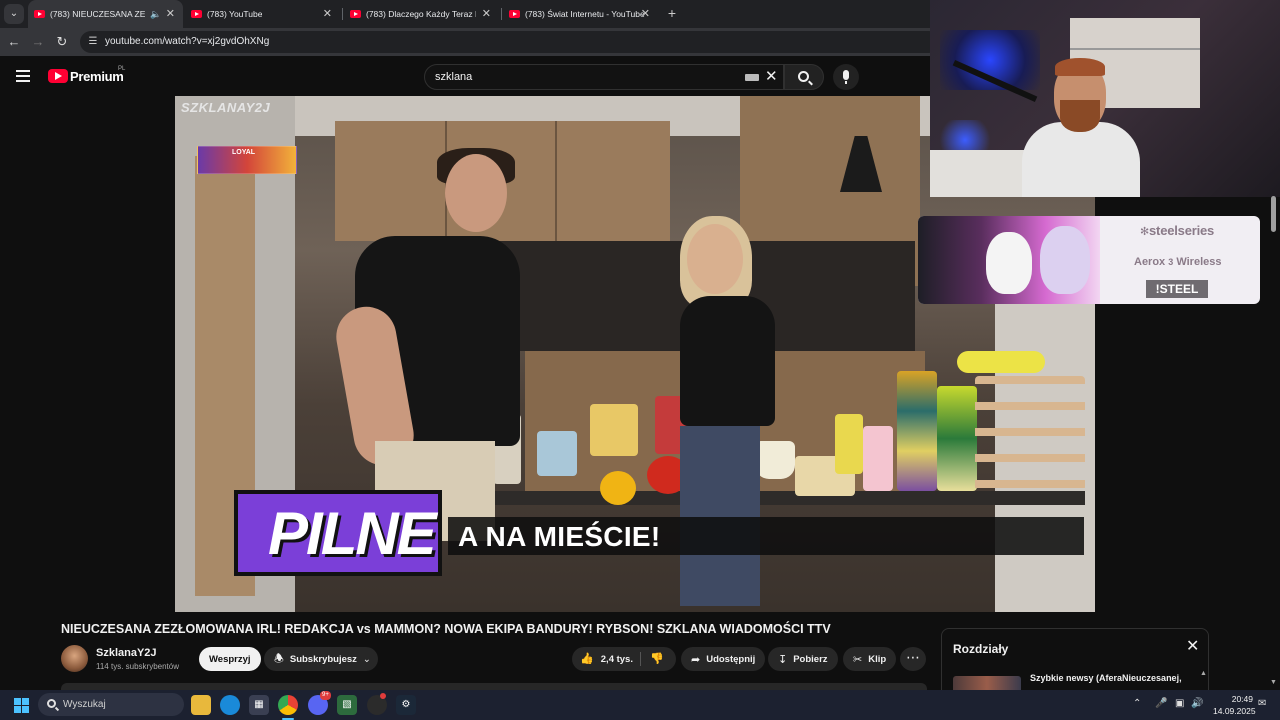 Image resolution: width=1280 pixels, height=720 pixels. What do you see at coordinates (510, 42) in the screenshot?
I see `address-bar: ☰ youtube.com/watch?v=xj2gvdOhXNg` at bounding box center [510, 42].